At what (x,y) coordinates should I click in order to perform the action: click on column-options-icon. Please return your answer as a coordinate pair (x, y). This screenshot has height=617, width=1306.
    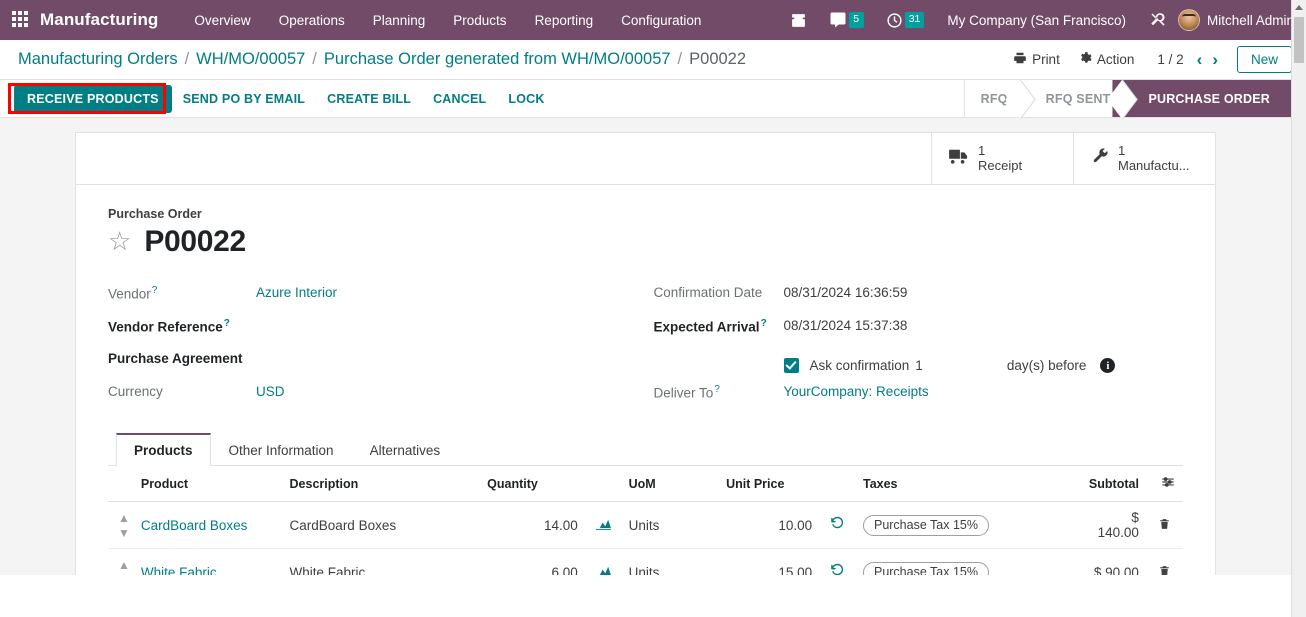
    Looking at the image, I should click on (1168, 483).